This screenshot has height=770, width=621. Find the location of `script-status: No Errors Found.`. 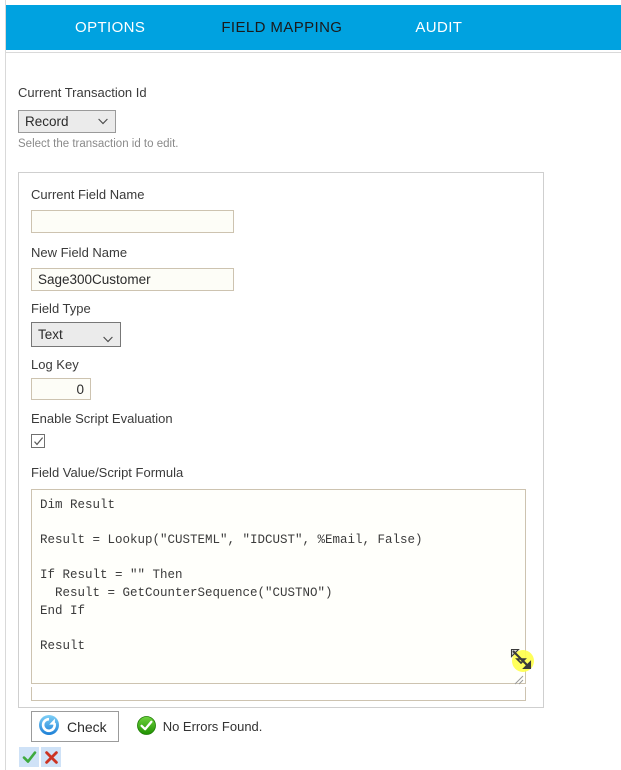

script-status: No Errors Found. is located at coordinates (199, 726).